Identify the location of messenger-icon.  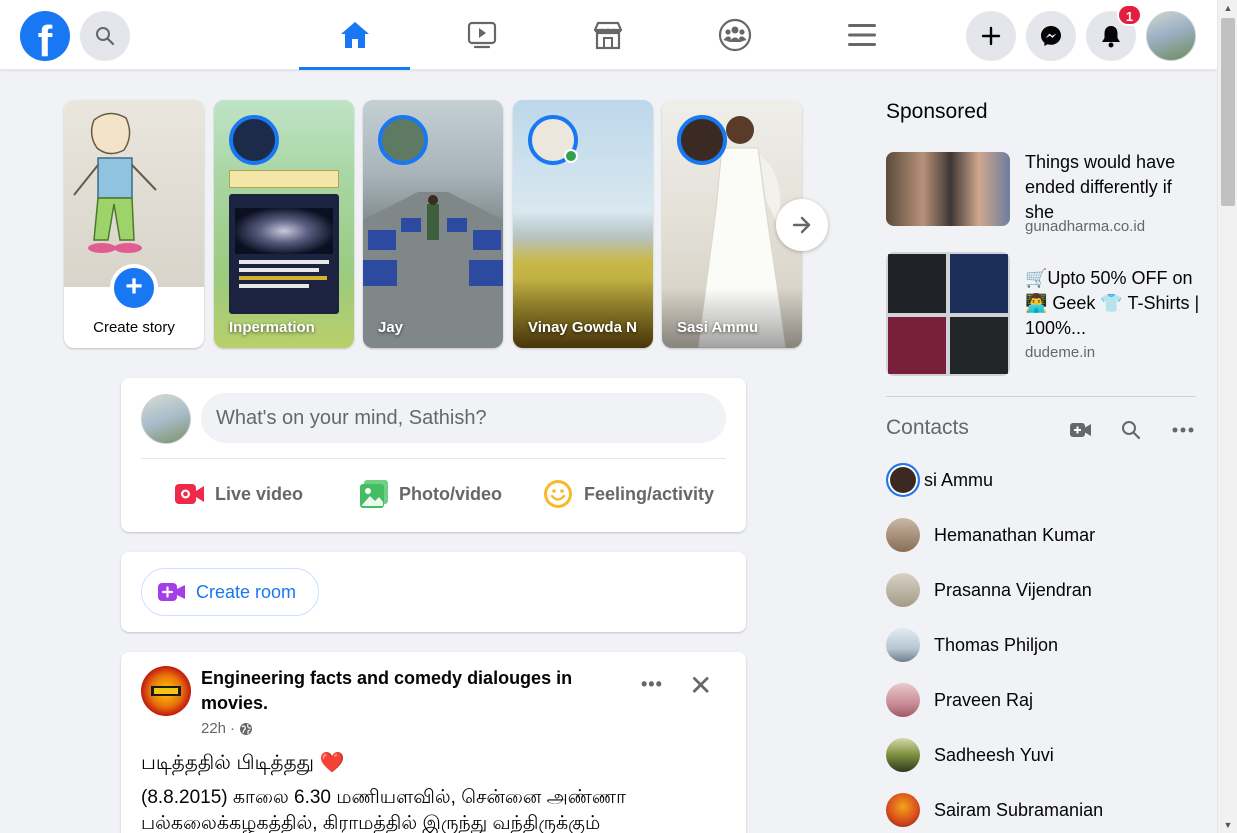
(1051, 36).